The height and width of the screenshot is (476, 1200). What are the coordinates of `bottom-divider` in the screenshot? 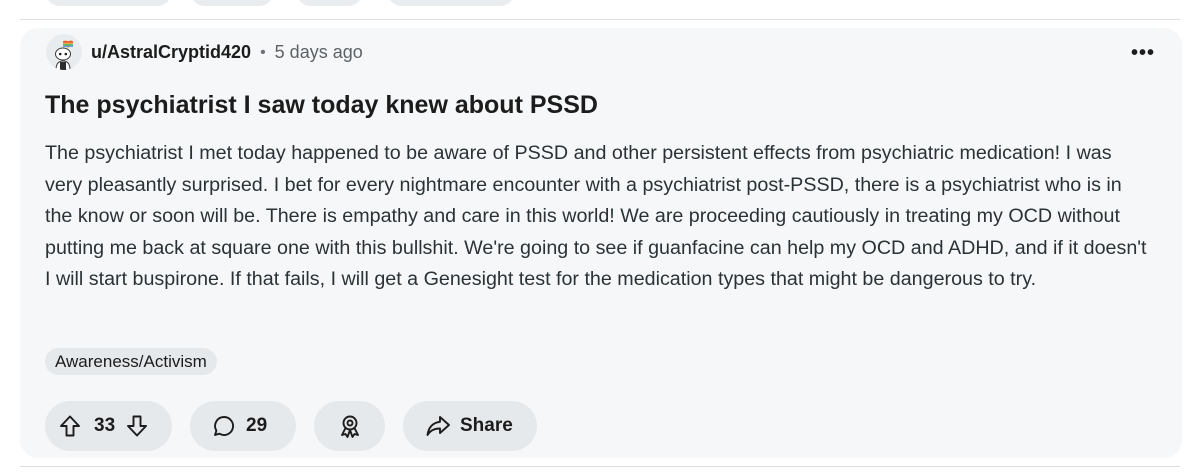 It's located at (600, 466).